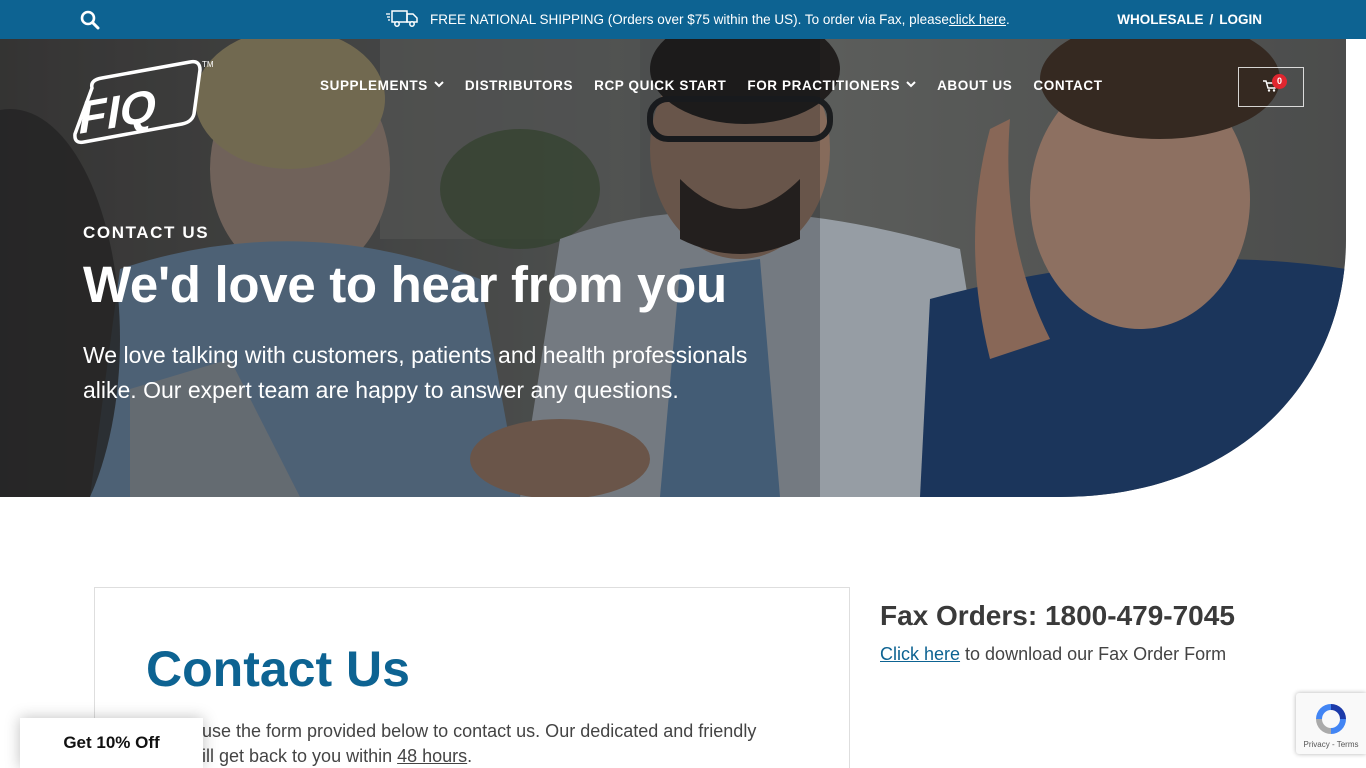 Image resolution: width=1366 pixels, height=768 pixels. I want to click on nav-item-contact: CONTACT, so click(1067, 85).